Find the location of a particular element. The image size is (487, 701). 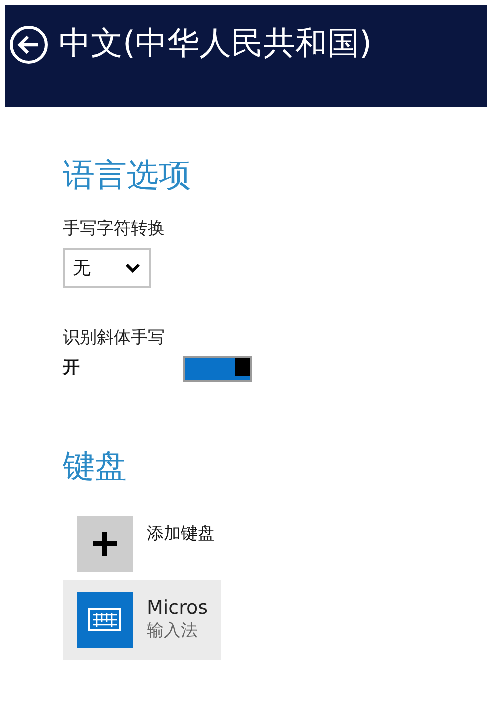

conversion-dropdown: 无 is located at coordinates (107, 268).